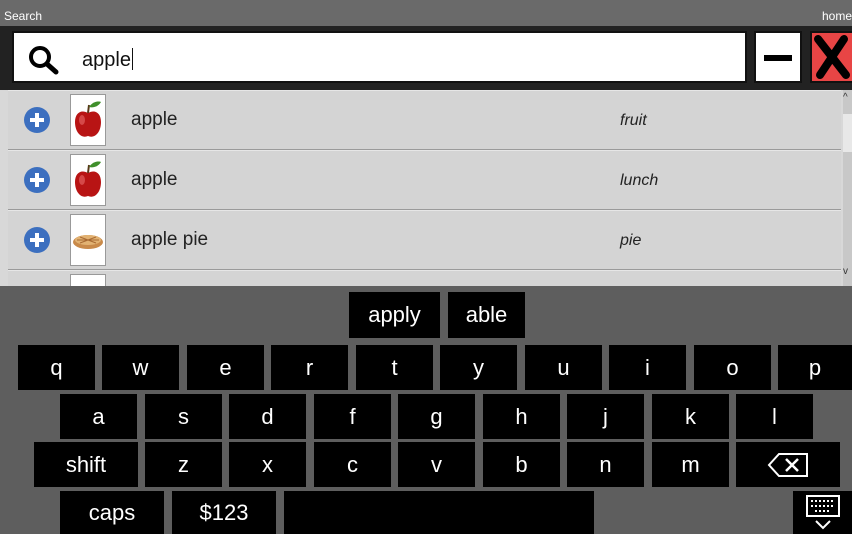 This screenshot has width=852, height=534. What do you see at coordinates (845, 271) in the screenshot?
I see `scroll-down-icon: v` at bounding box center [845, 271].